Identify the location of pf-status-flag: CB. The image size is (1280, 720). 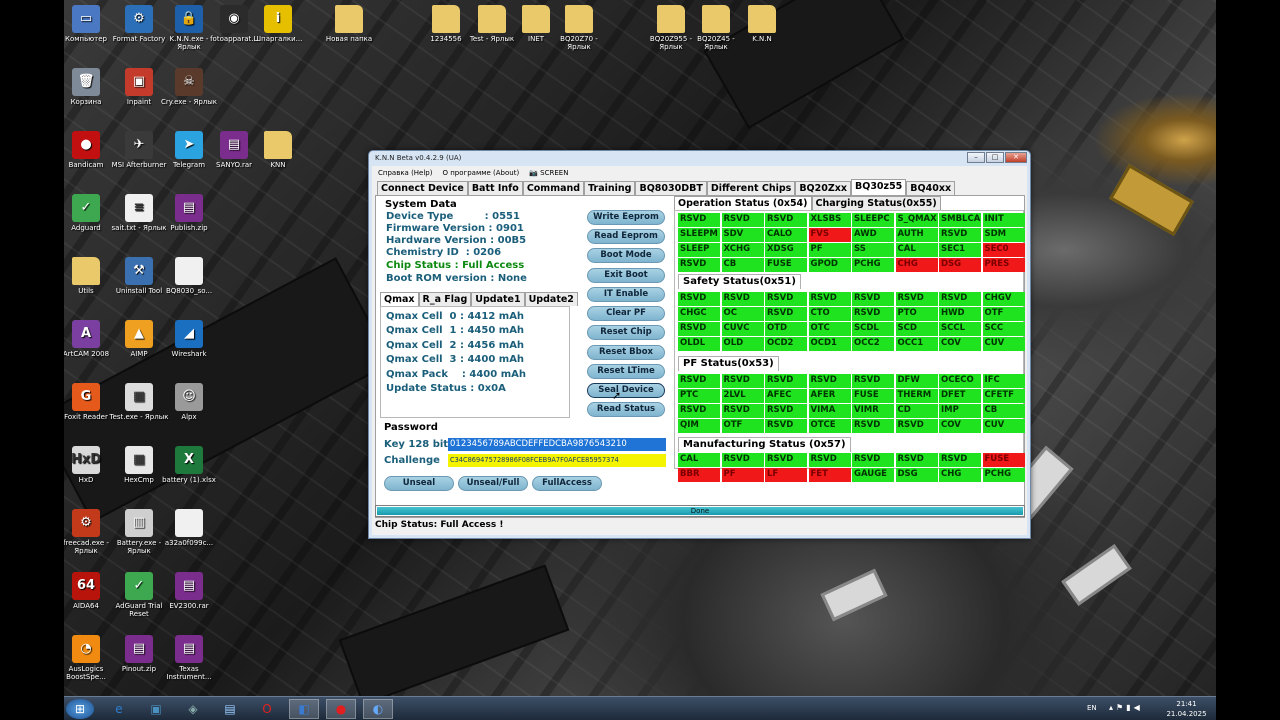
(1003, 411).